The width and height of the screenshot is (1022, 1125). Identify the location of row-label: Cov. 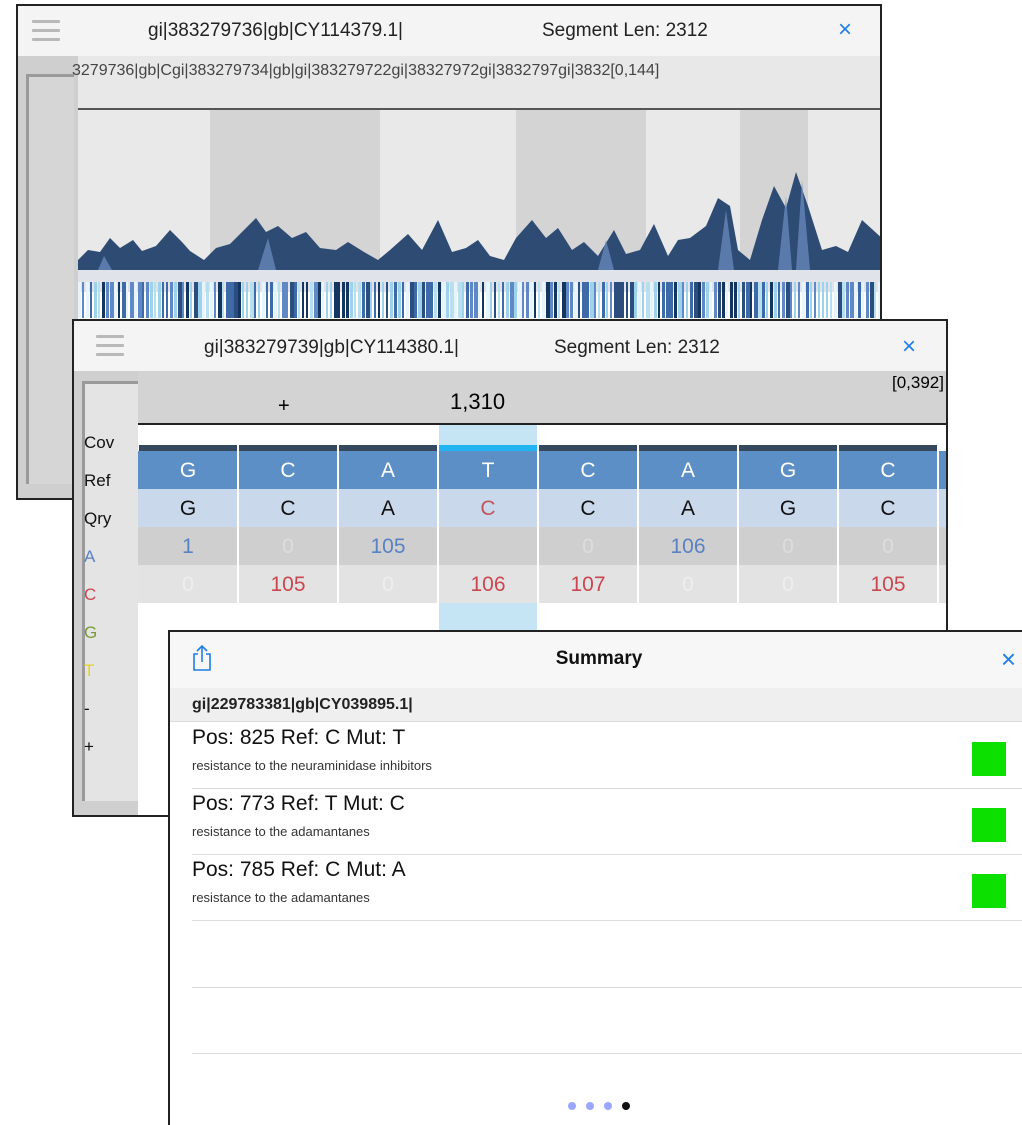
(99, 442).